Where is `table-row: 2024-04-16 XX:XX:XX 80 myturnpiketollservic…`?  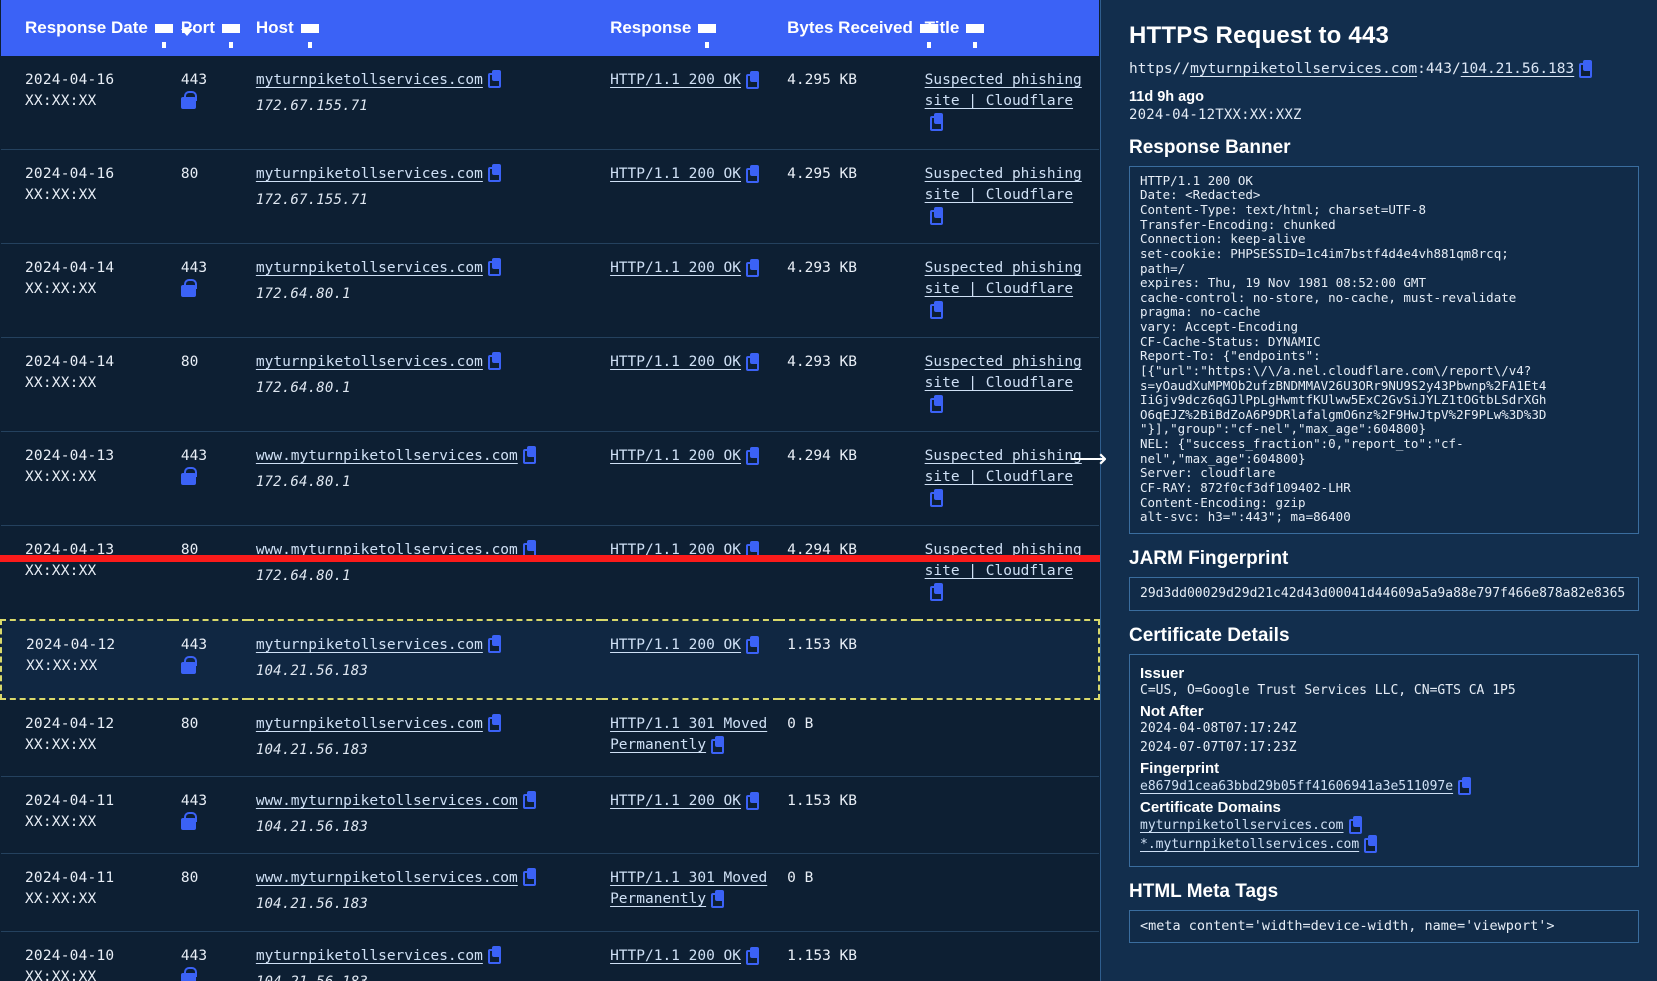
table-row: 2024-04-16 XX:XX:XX 80 myturnpiketollservic… is located at coordinates (550, 197).